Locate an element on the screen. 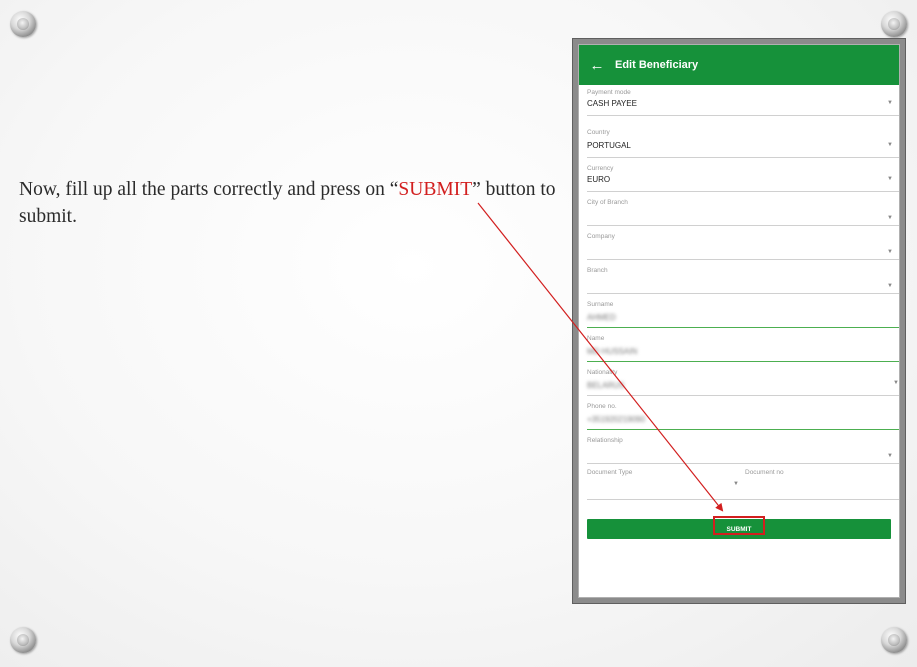 This screenshot has height=667, width=917. nationality-select: Nationality BELARUS ▼ is located at coordinates (743, 380).